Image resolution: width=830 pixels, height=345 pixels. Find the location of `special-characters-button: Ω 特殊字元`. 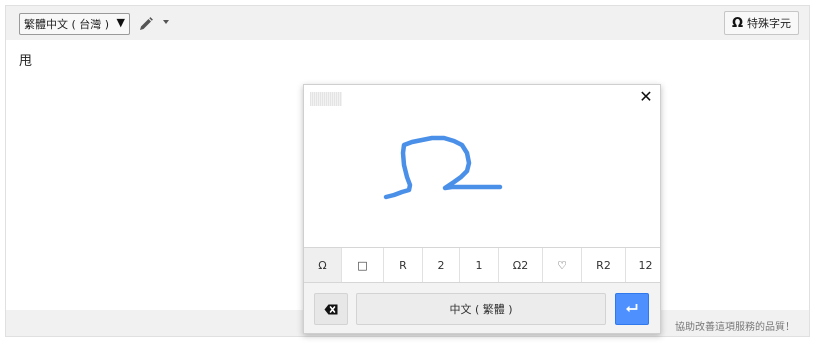

special-characters-button: Ω 特殊字元 is located at coordinates (761, 23).